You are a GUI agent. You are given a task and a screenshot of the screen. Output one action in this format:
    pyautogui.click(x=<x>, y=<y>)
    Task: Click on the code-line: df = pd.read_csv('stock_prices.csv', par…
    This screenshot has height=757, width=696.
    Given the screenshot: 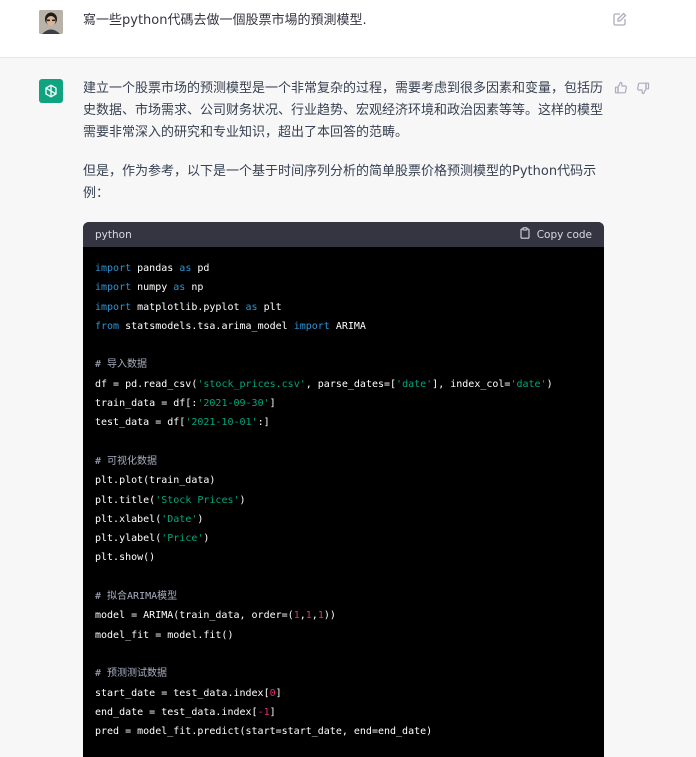 What is the action you would take?
    pyautogui.click(x=324, y=384)
    